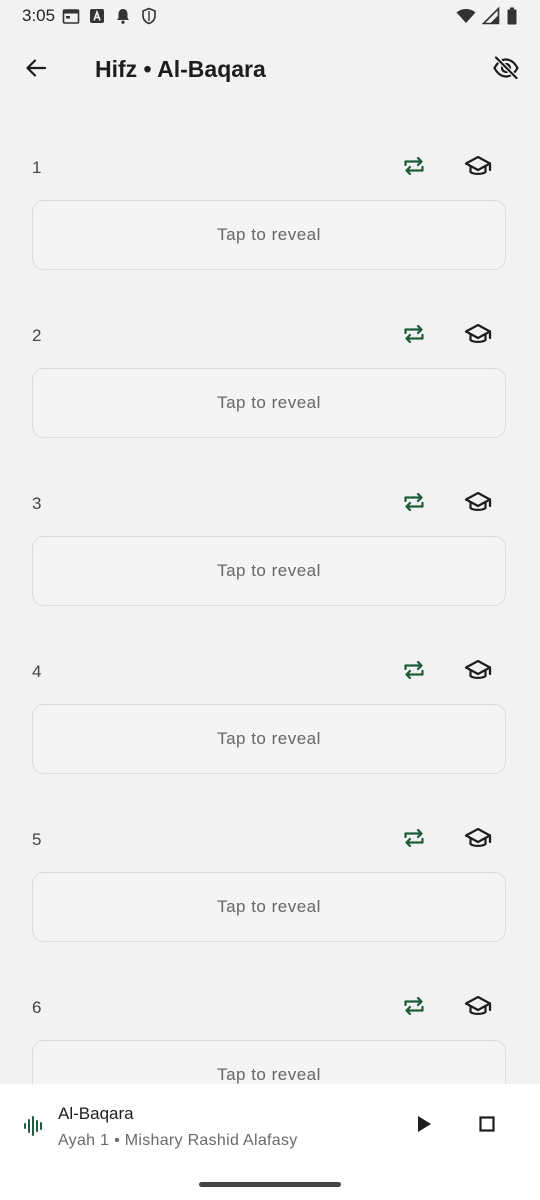  Describe the element at coordinates (39, 15) in the screenshot. I see `status-time: 3:05` at that location.